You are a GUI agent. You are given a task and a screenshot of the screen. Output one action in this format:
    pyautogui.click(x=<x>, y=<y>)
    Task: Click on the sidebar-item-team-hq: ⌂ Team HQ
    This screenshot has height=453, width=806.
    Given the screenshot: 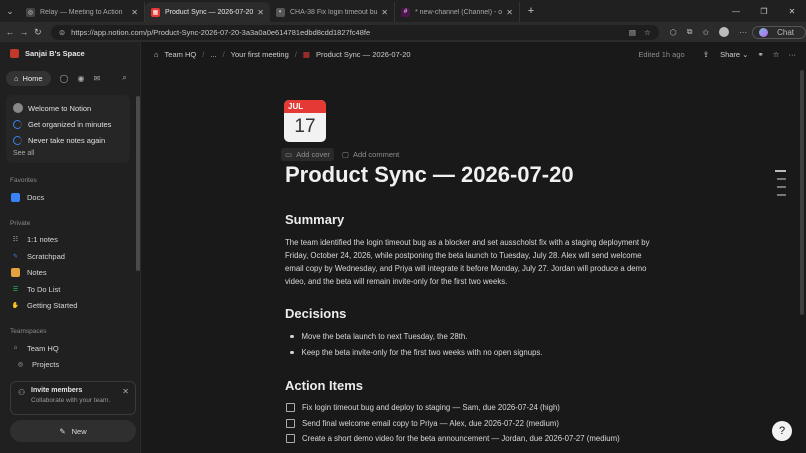 What is the action you would take?
    pyautogui.click(x=70, y=348)
    